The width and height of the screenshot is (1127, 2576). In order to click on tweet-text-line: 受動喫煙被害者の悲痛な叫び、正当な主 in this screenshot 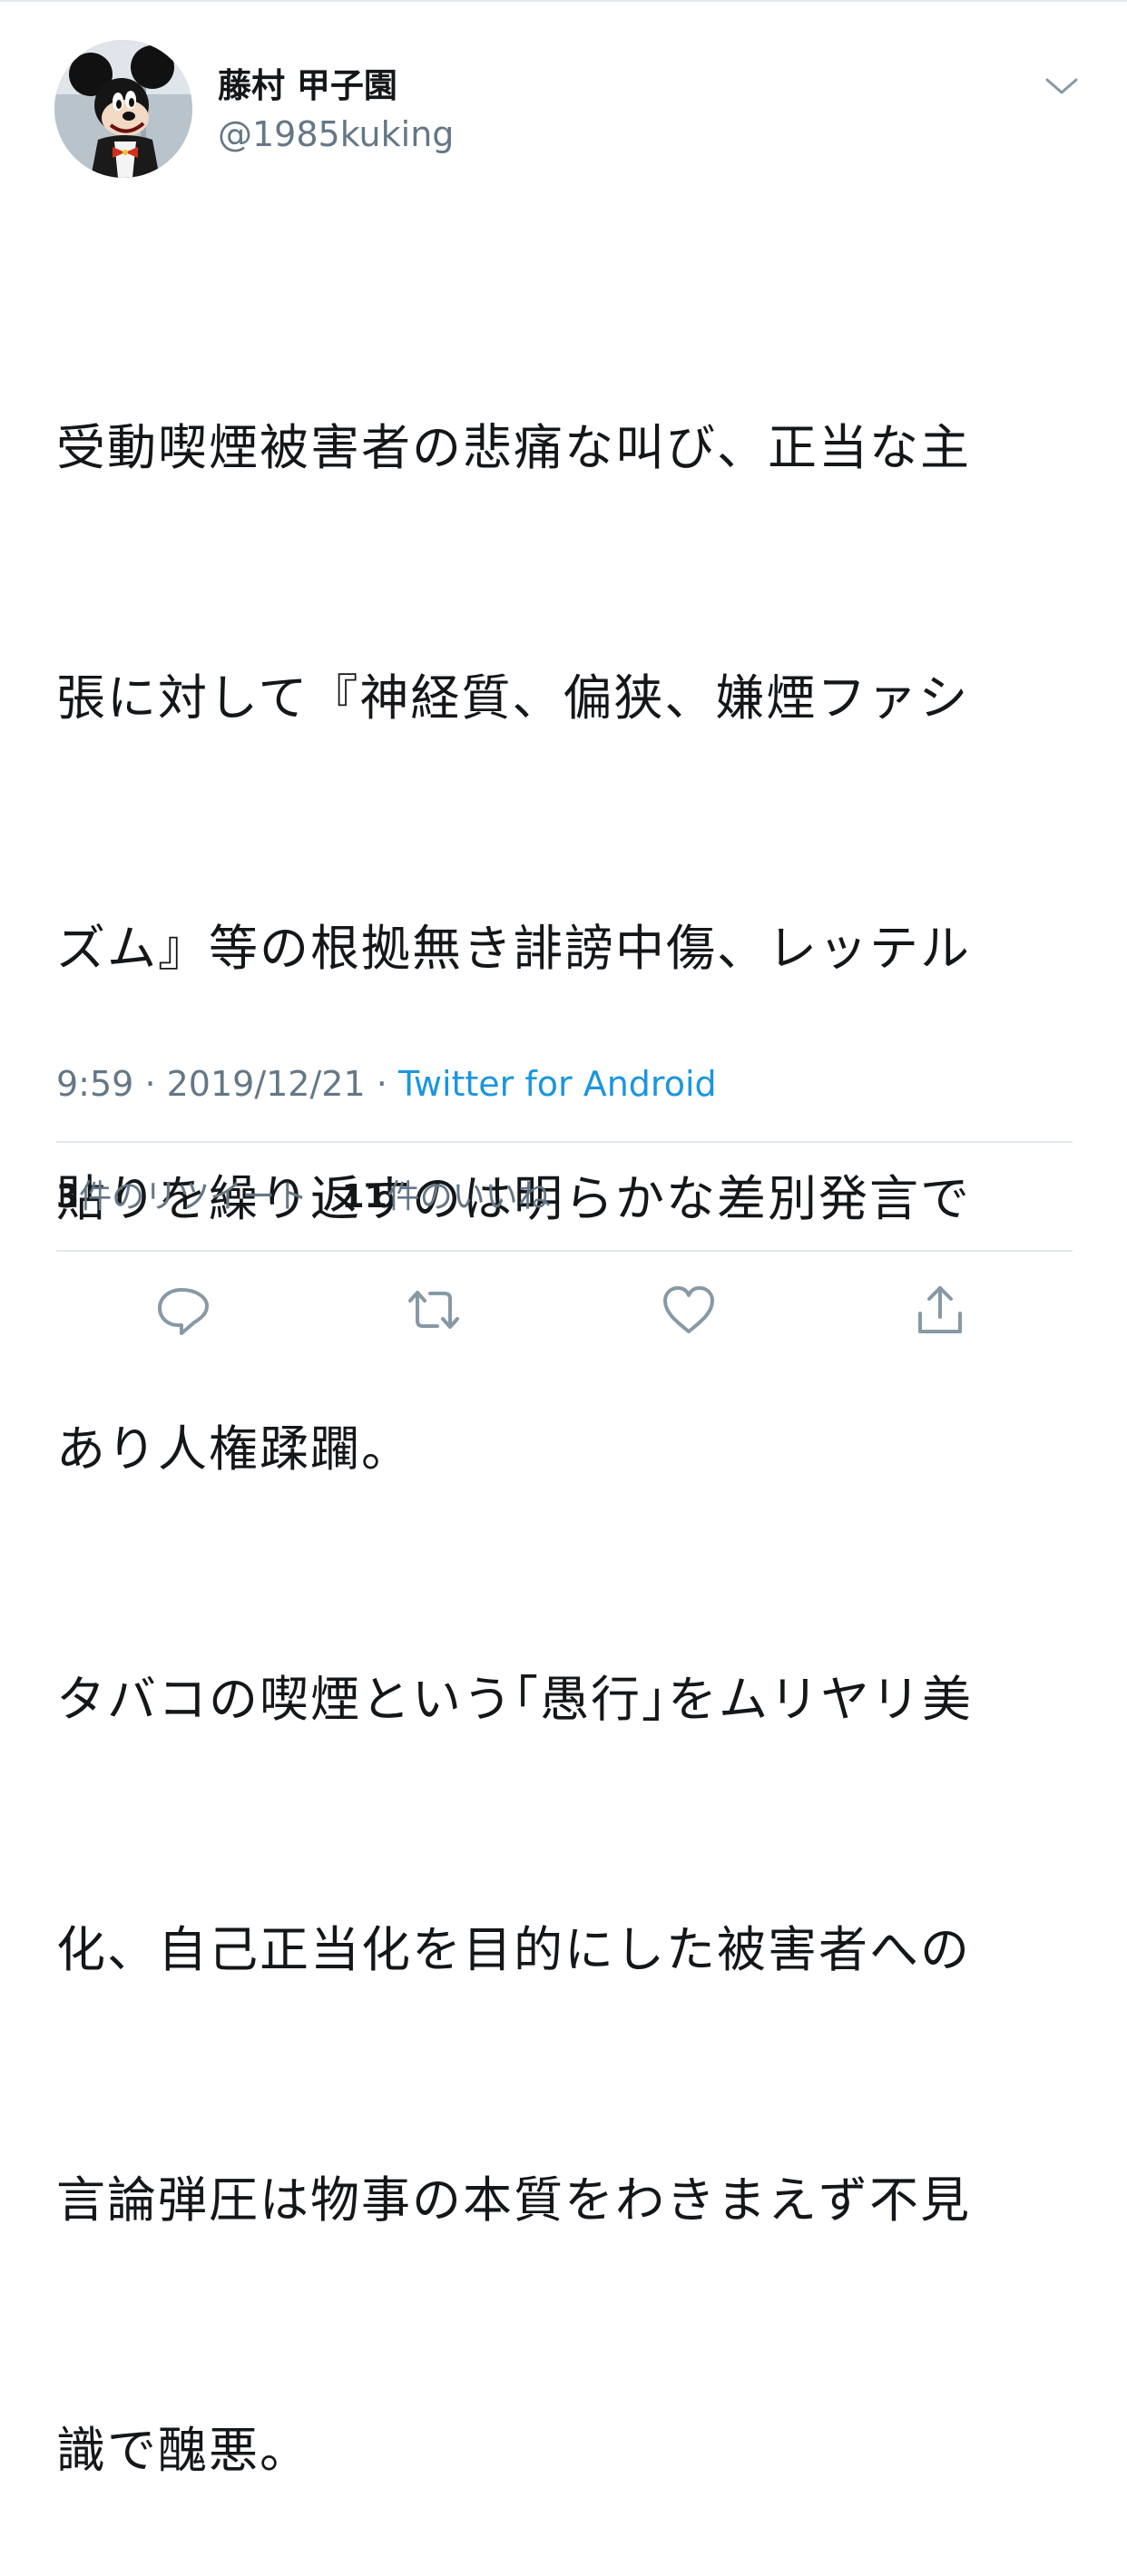, I will do `click(513, 447)`.